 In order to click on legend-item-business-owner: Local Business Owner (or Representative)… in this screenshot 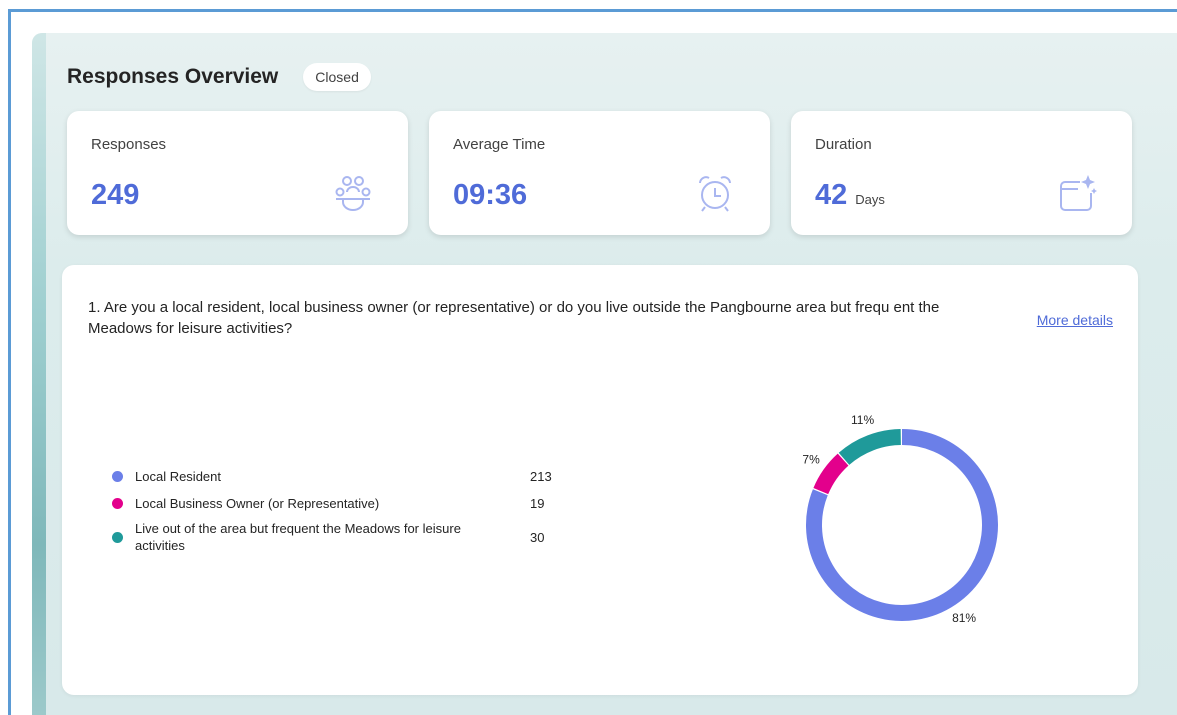, I will do `click(328, 503)`.